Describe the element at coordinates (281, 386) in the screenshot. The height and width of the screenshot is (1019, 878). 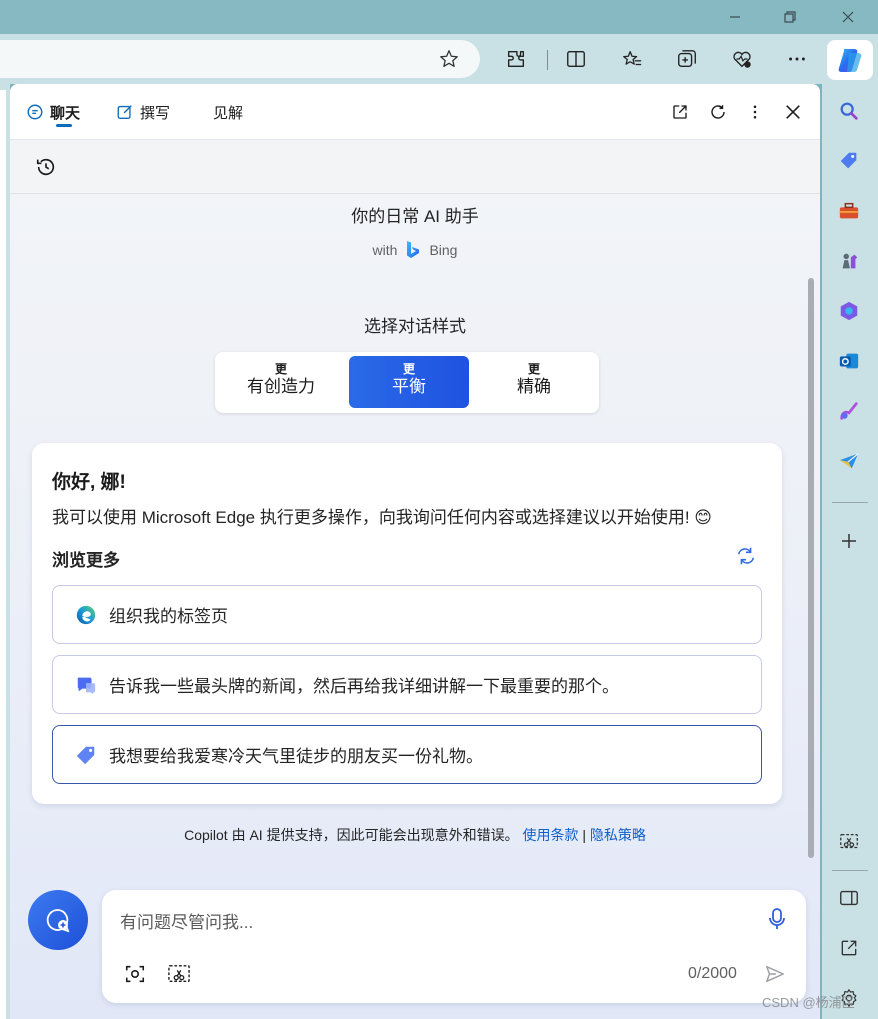
I see `style-creative-label: 有创造力` at that location.